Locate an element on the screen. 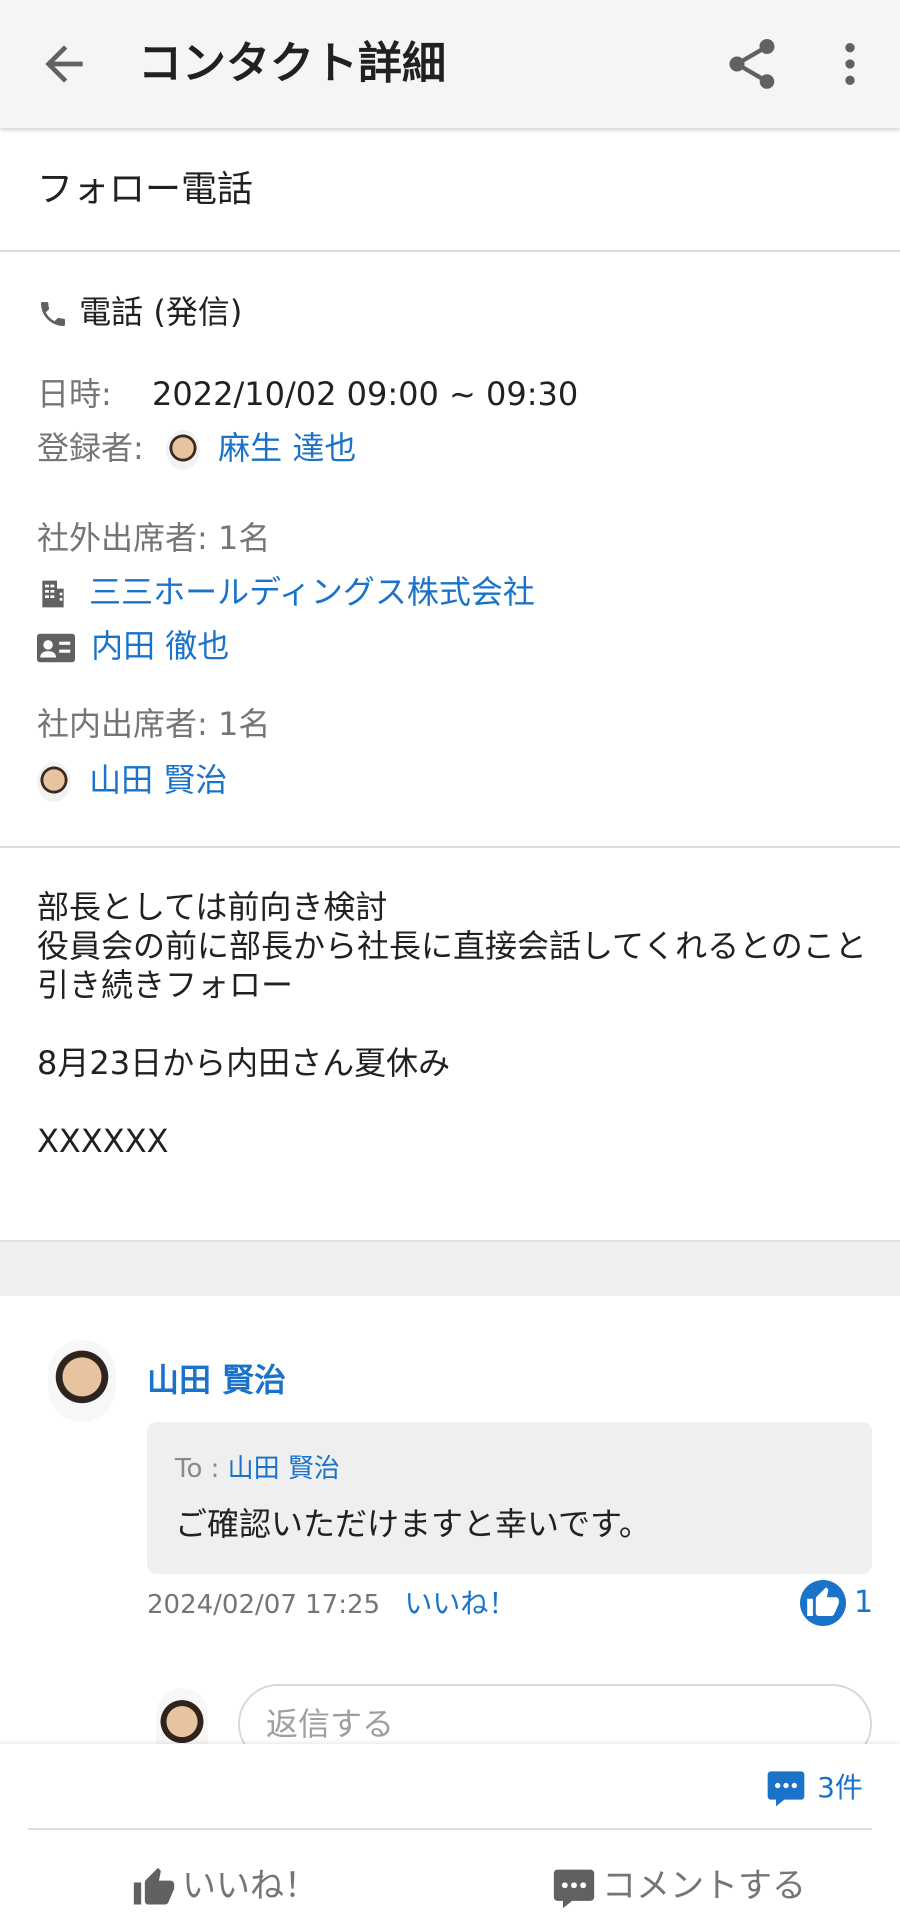 Image resolution: width=900 pixels, height=1920 pixels. share-icon is located at coordinates (752, 64).